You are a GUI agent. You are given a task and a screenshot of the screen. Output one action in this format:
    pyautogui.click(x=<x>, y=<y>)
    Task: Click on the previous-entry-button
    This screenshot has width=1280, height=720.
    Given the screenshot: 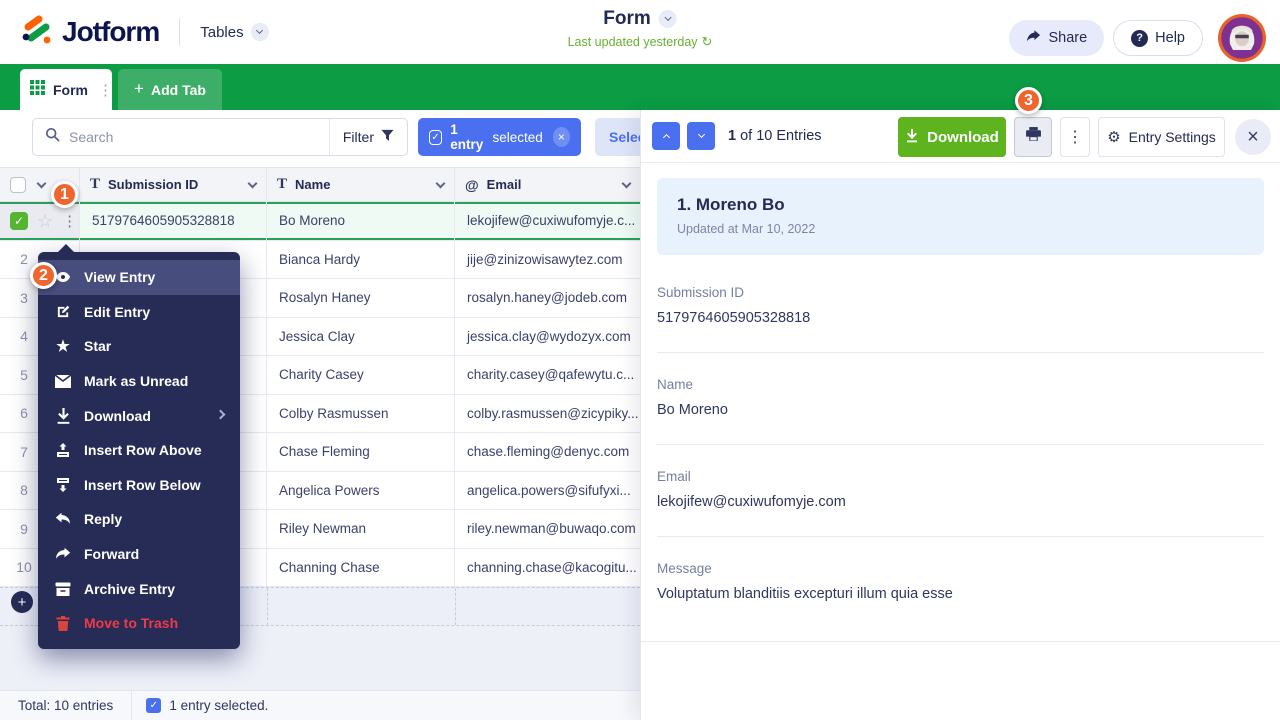 What is the action you would take?
    pyautogui.click(x=666, y=136)
    